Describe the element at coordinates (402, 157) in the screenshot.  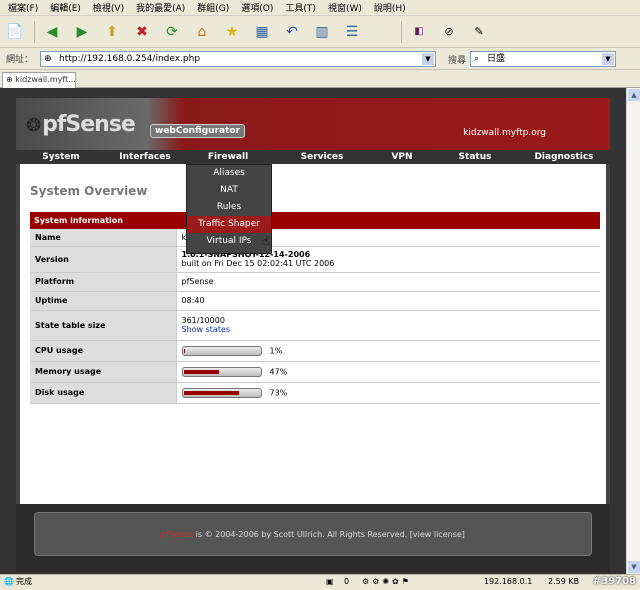
I see `nav-vpn: VPN` at that location.